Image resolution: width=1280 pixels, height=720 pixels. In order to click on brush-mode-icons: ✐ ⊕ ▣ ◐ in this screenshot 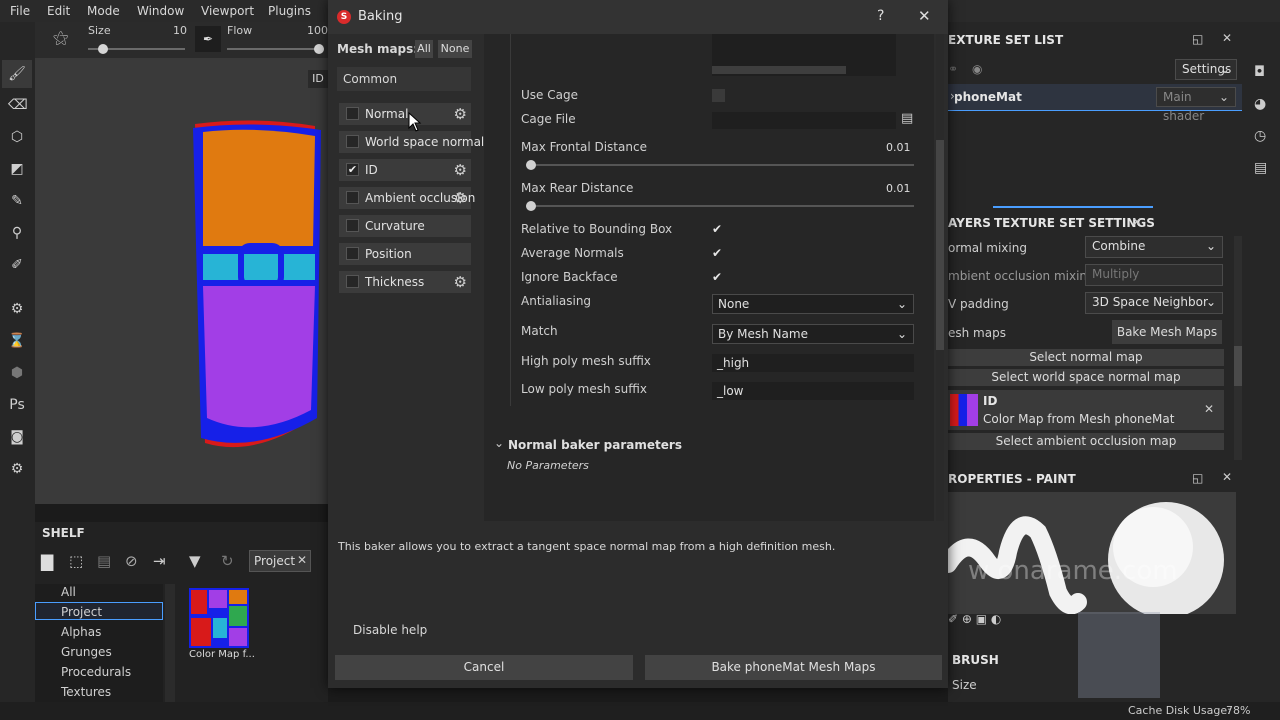, I will do `click(974, 619)`.